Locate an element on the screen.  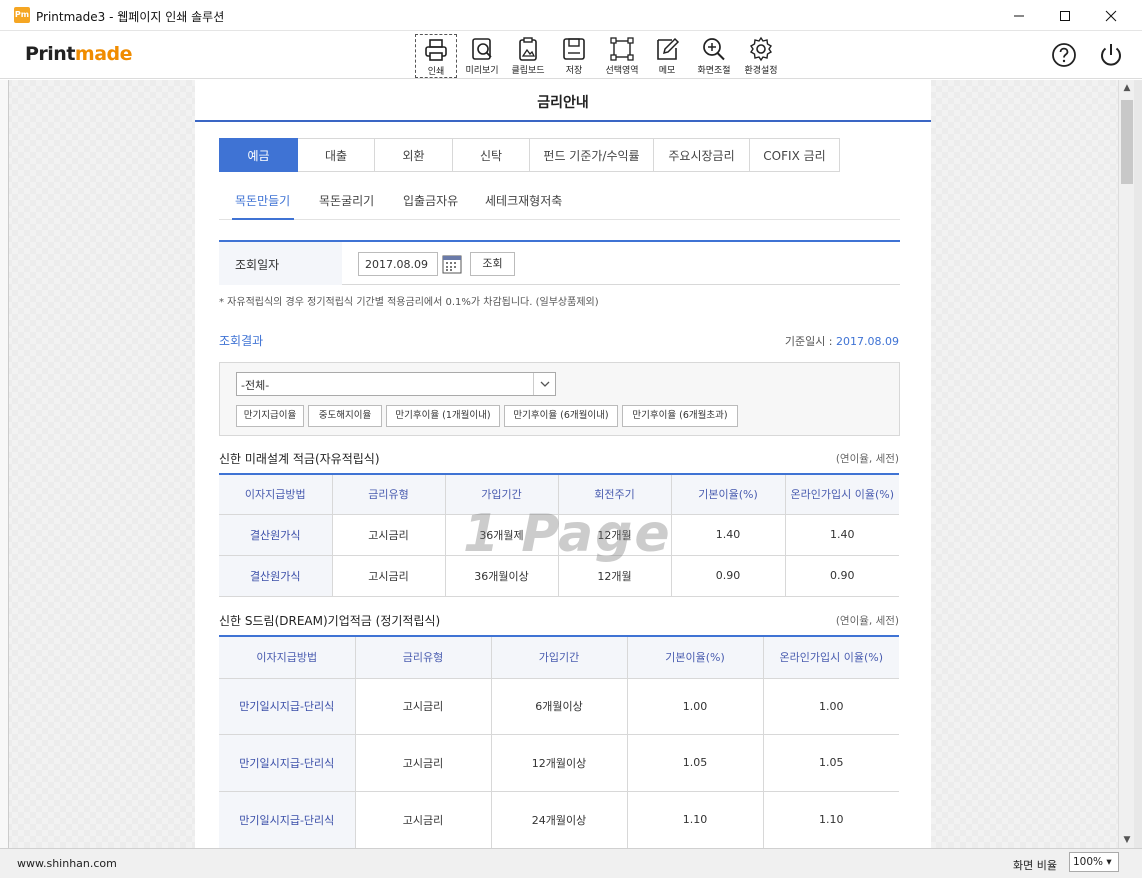
close-icon is located at coordinates (1111, 15).